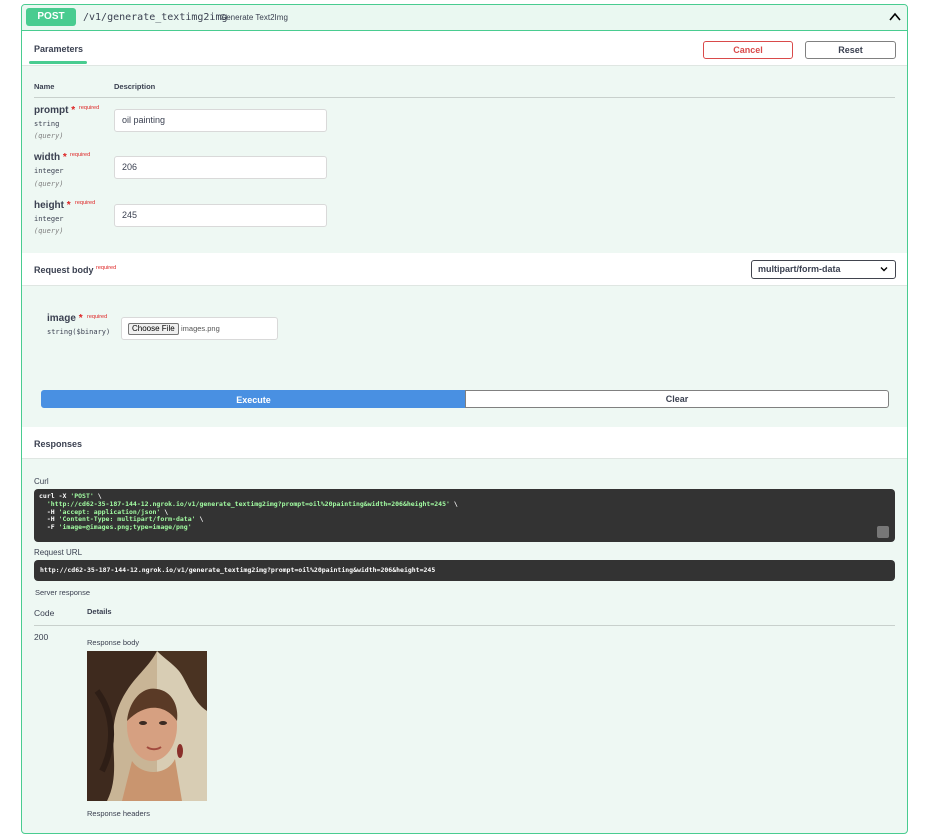 Image resolution: width=941 pixels, height=834 pixels. I want to click on file-input: Choose File images.png, so click(199, 328).